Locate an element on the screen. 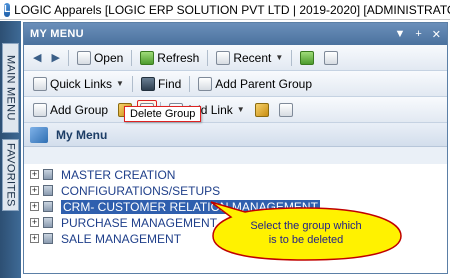 Image resolution: width=450 pixels, height=278 pixels. tree-node-label: PURCHASE MANAGEMENT is located at coordinates (139, 222).